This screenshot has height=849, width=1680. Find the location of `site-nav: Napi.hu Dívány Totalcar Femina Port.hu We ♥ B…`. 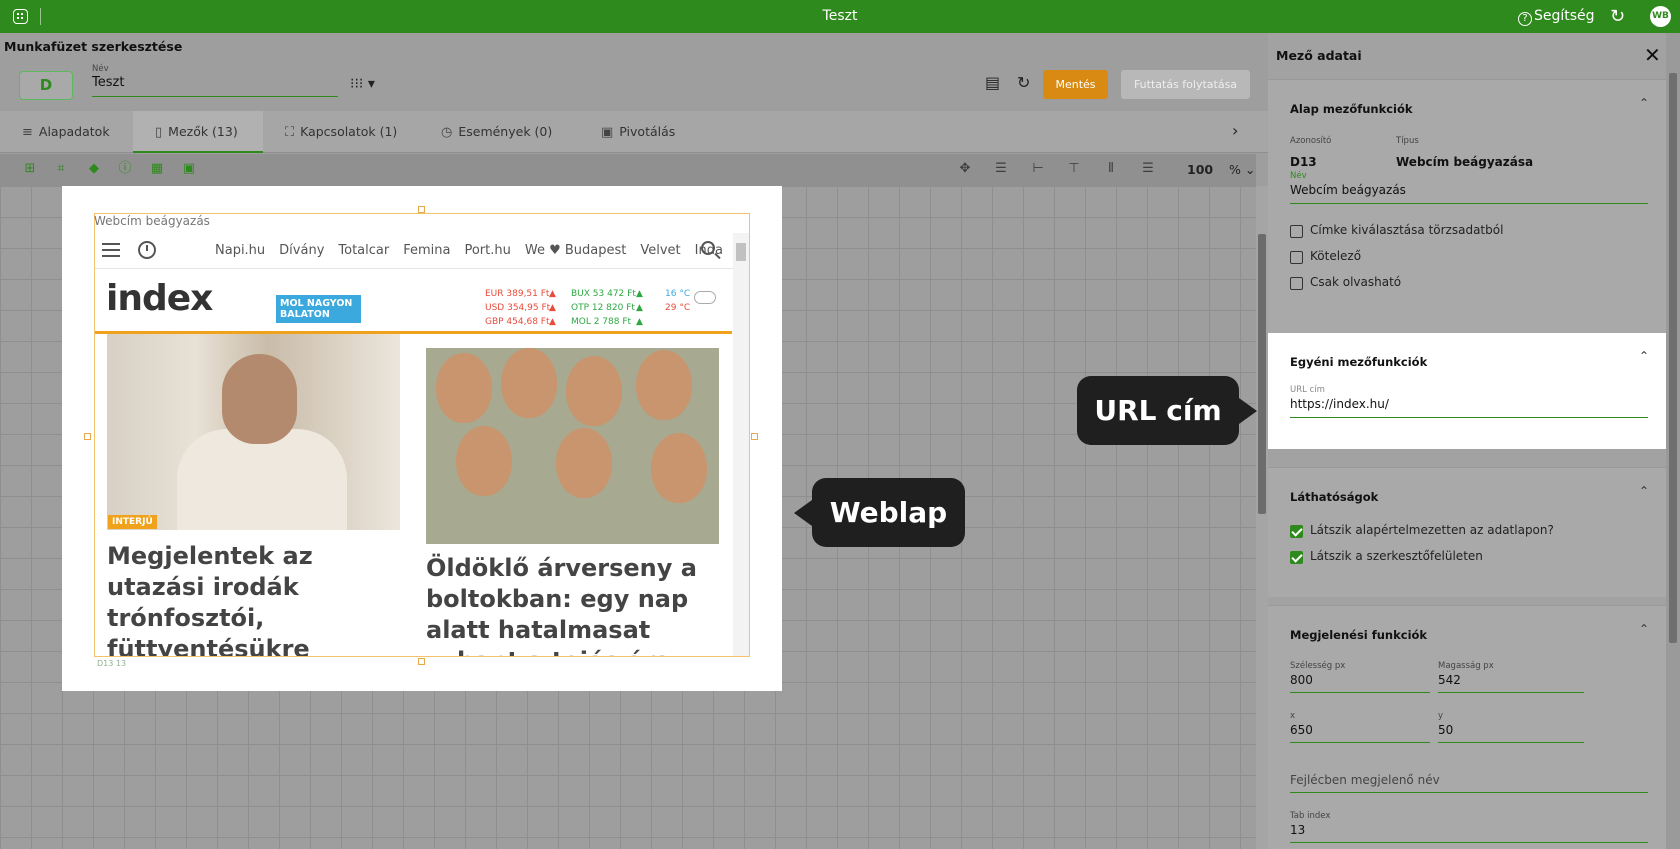

site-nav: Napi.hu Dívány Totalcar Femina Port.hu We ♥ B… is located at coordinates (422, 251).